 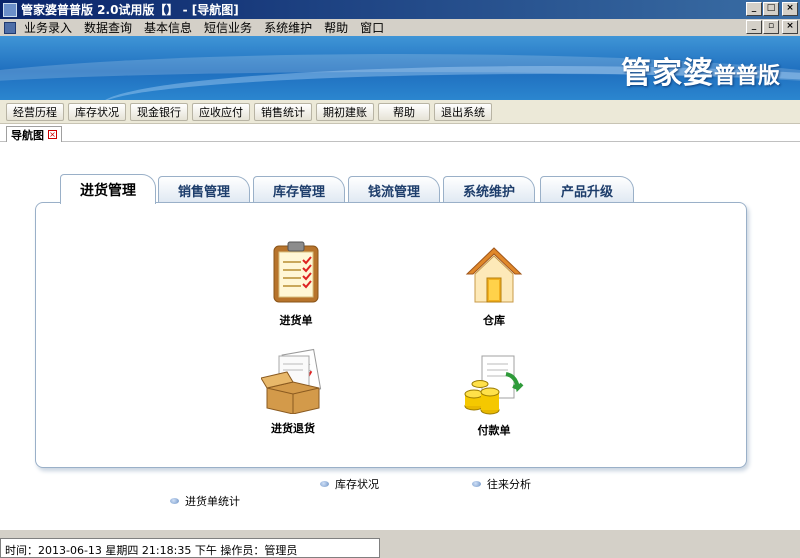 I want to click on link-account-analysis: 往来分析, so click(x=501, y=484).